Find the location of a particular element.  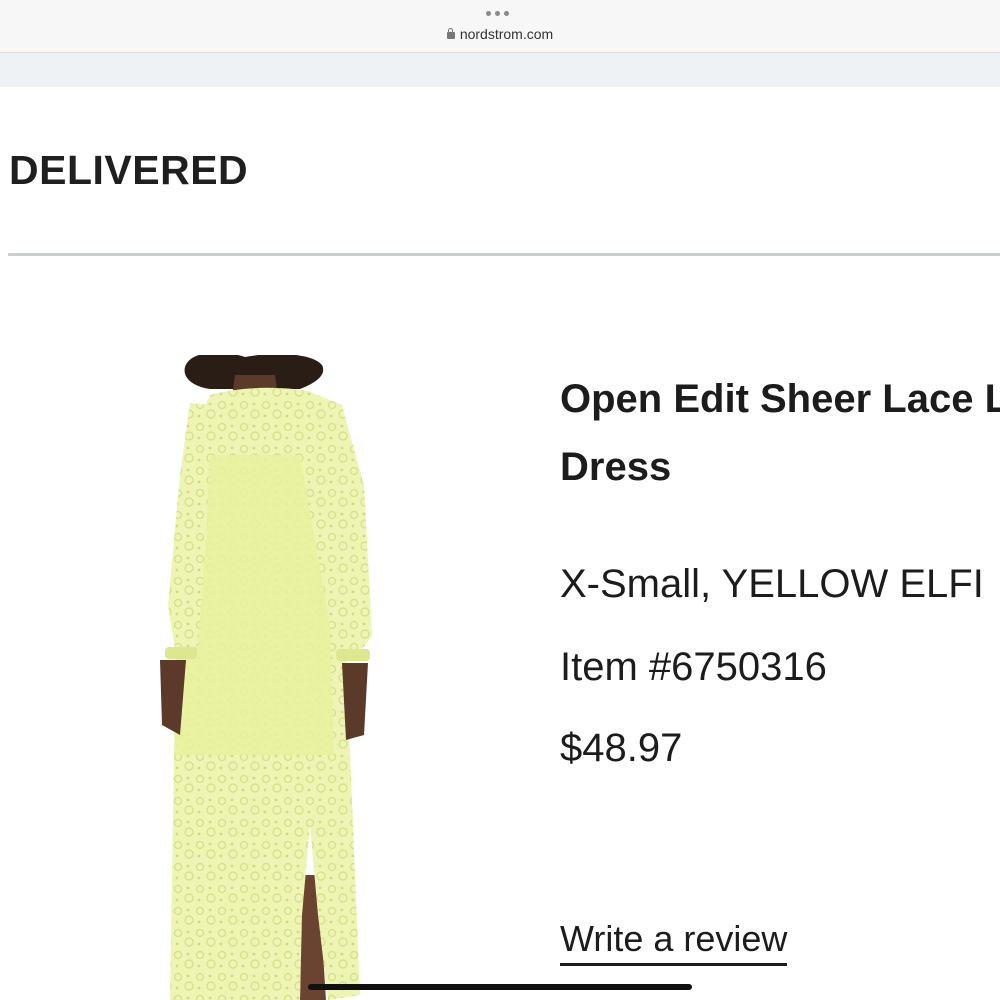

write-review-link: Write a review is located at coordinates (674, 942).